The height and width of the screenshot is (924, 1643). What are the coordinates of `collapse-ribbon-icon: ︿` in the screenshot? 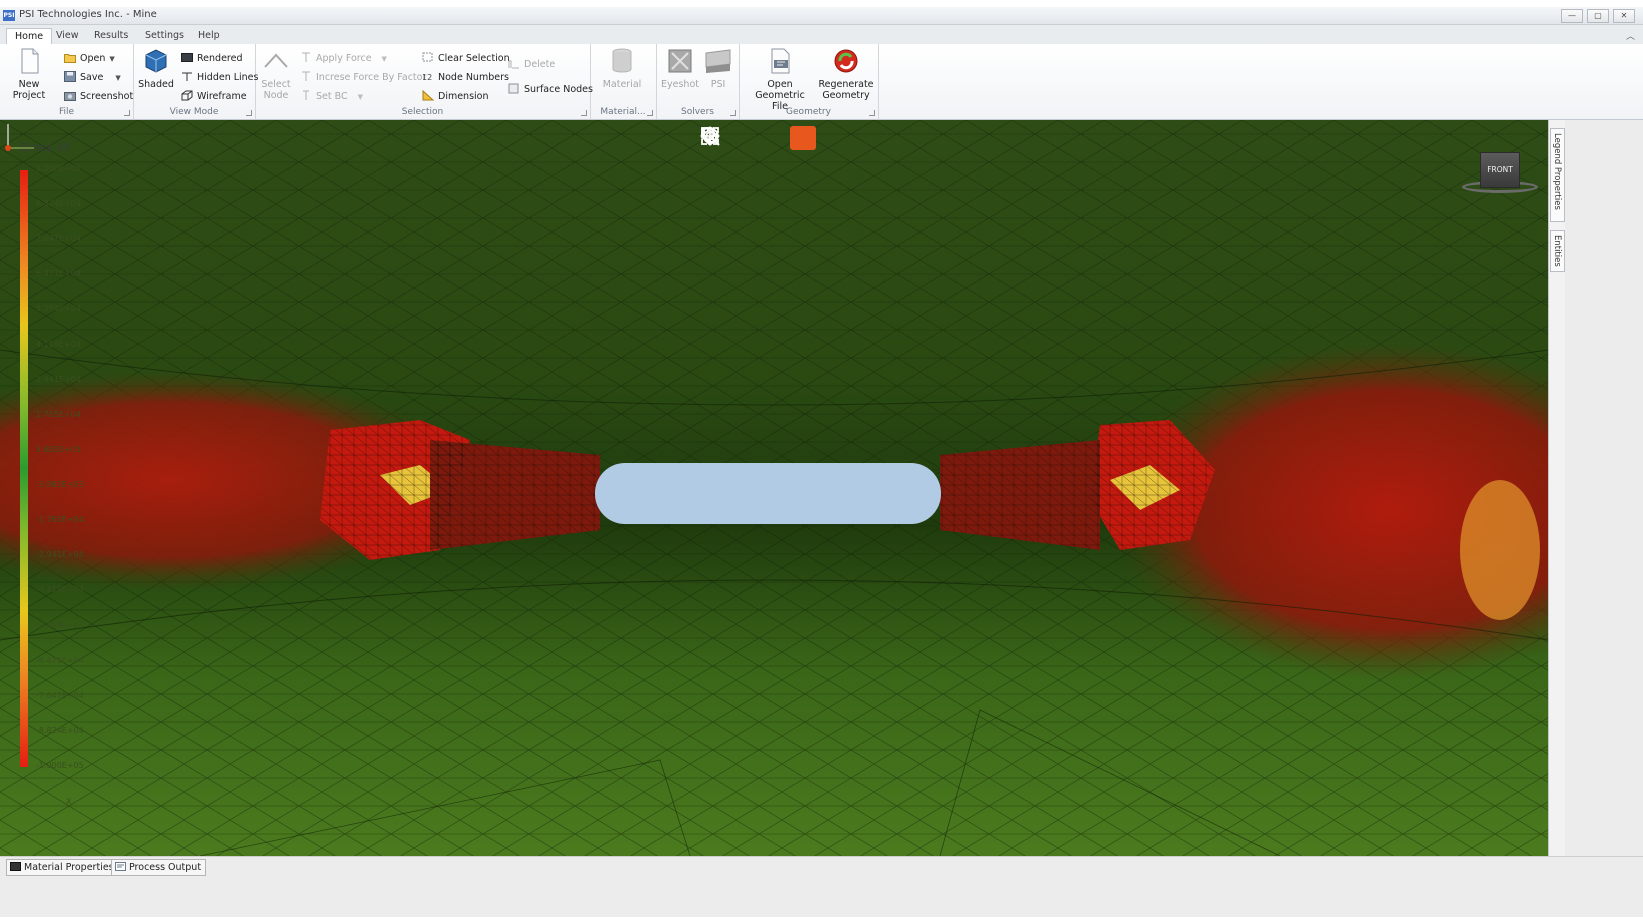 It's located at (1630, 35).